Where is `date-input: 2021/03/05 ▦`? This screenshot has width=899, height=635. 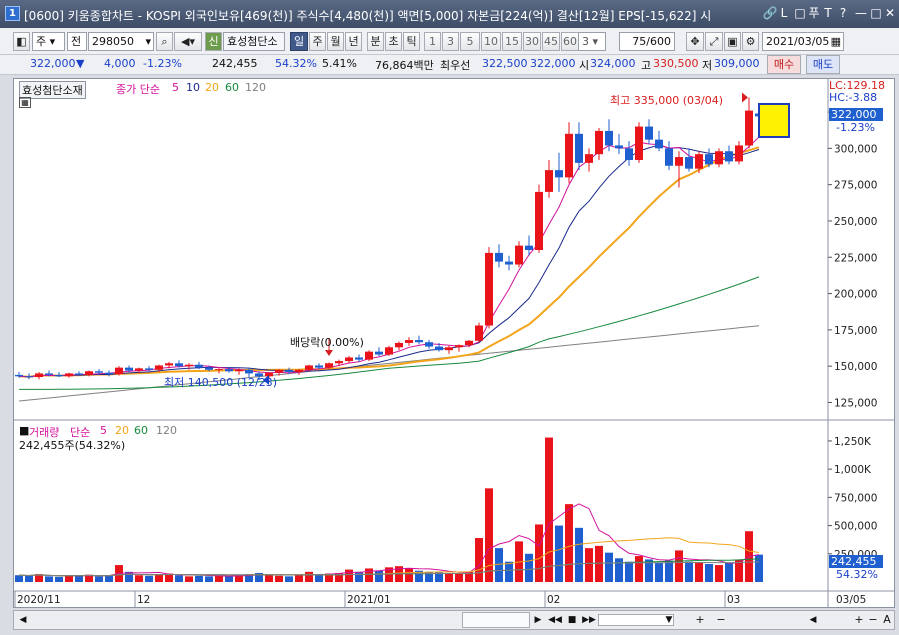 date-input: 2021/03/05 ▦ is located at coordinates (803, 41).